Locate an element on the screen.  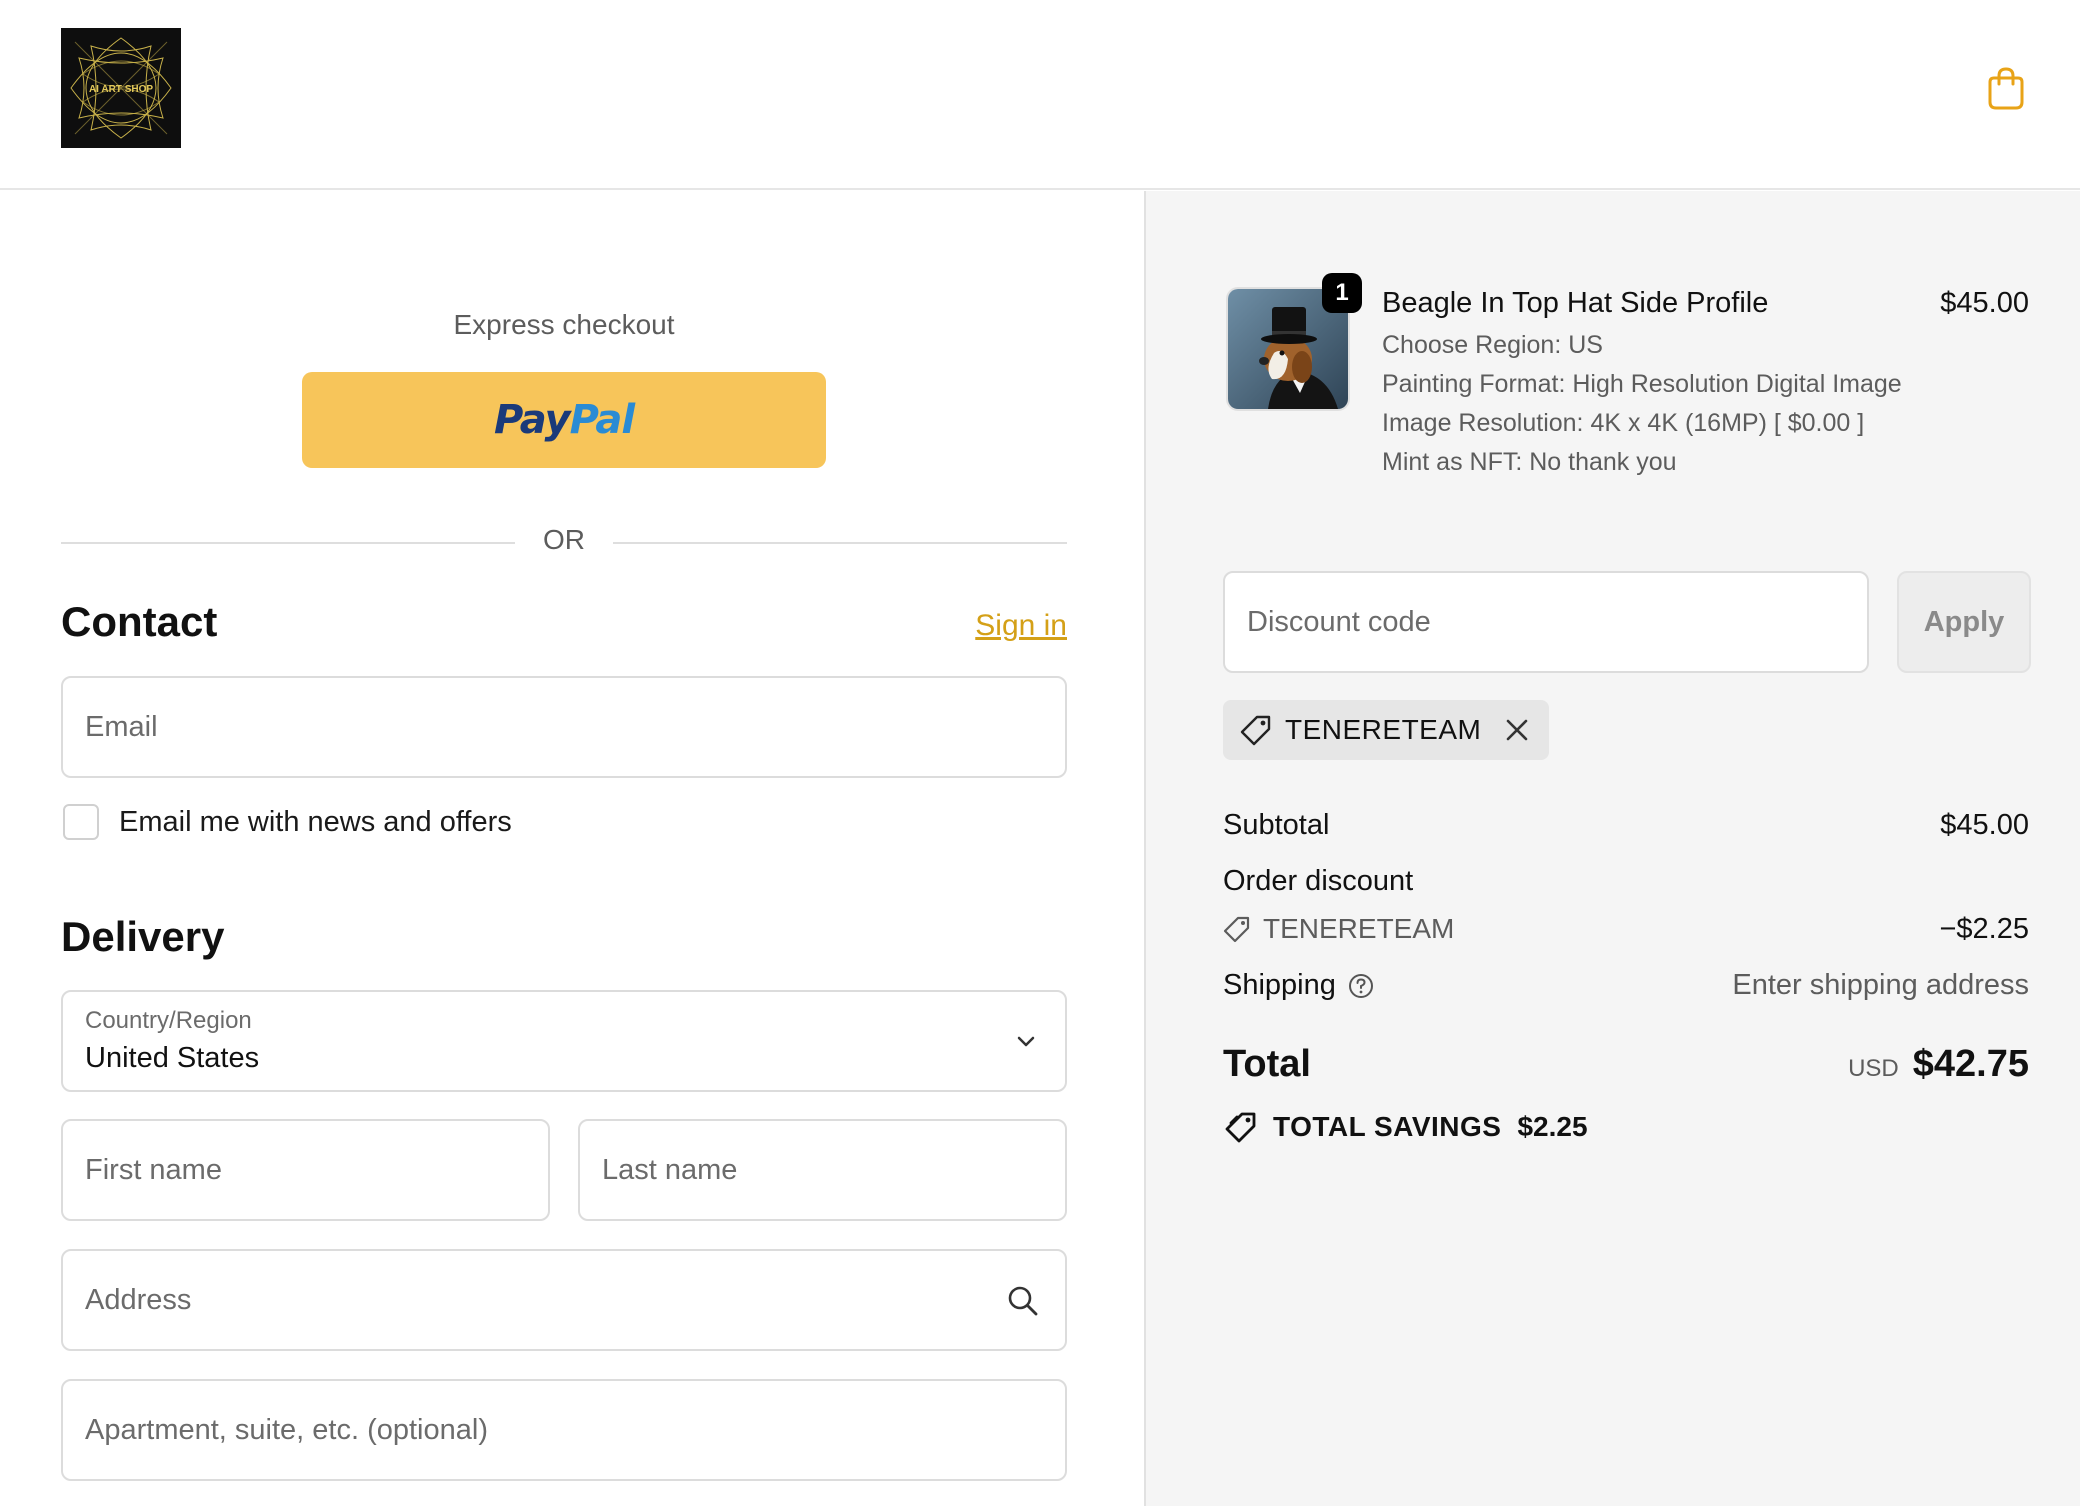
divider-line-right is located at coordinates (840, 543).